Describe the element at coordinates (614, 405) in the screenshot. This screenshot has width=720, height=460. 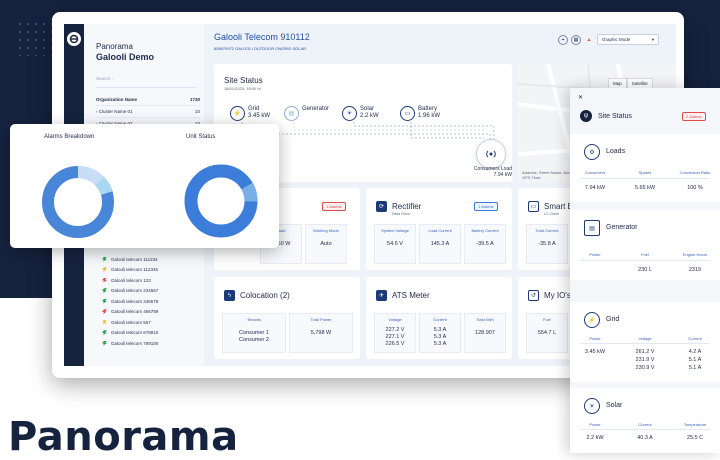
I see `solar-title: Solar` at that location.